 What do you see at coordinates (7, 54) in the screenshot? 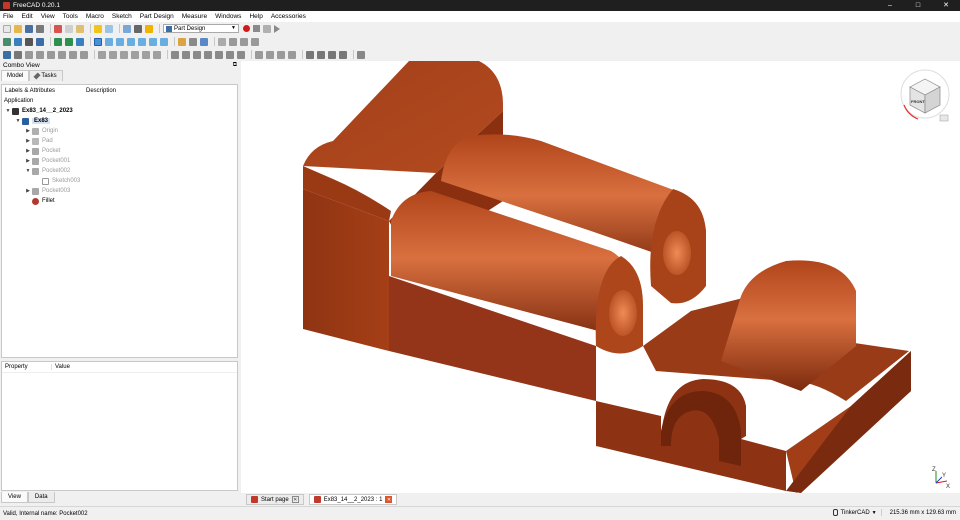
I see `body-icon` at bounding box center [7, 54].